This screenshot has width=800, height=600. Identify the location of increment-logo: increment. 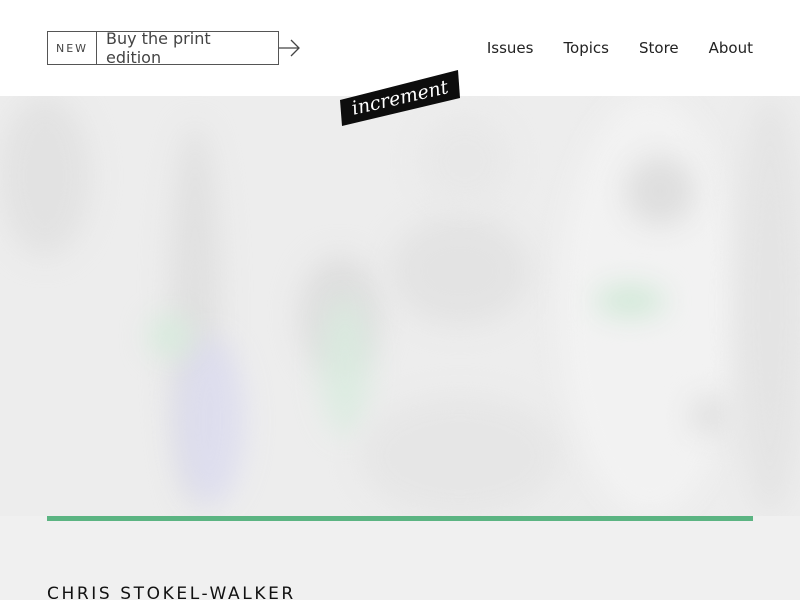
(400, 98).